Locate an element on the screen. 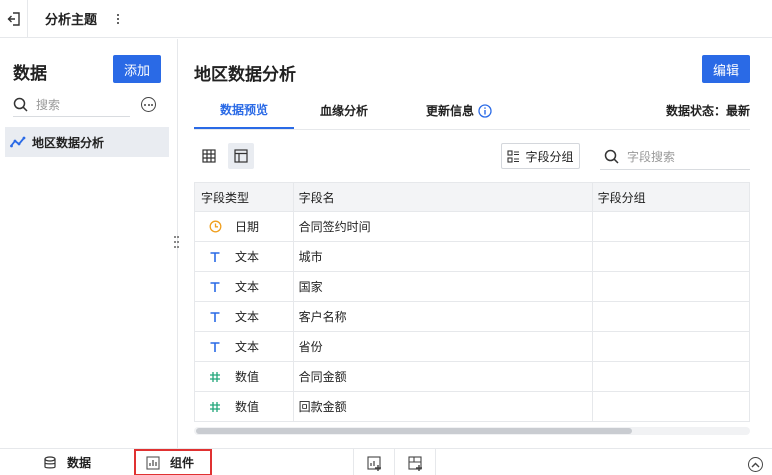 The height and width of the screenshot is (475, 772). add-button: 添加 is located at coordinates (137, 69).